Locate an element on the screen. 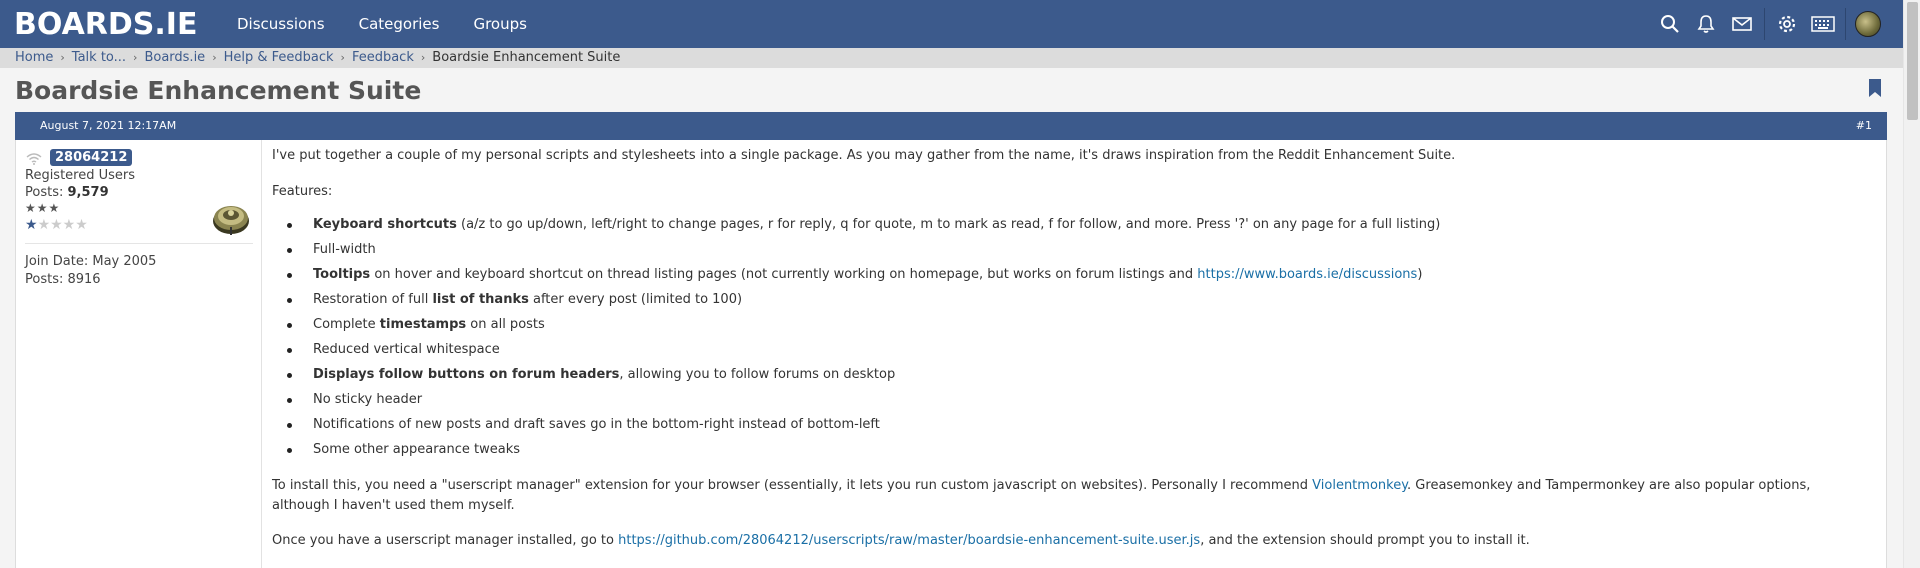 The image size is (1920, 568). breadcrumb-home: Home is located at coordinates (34, 57).